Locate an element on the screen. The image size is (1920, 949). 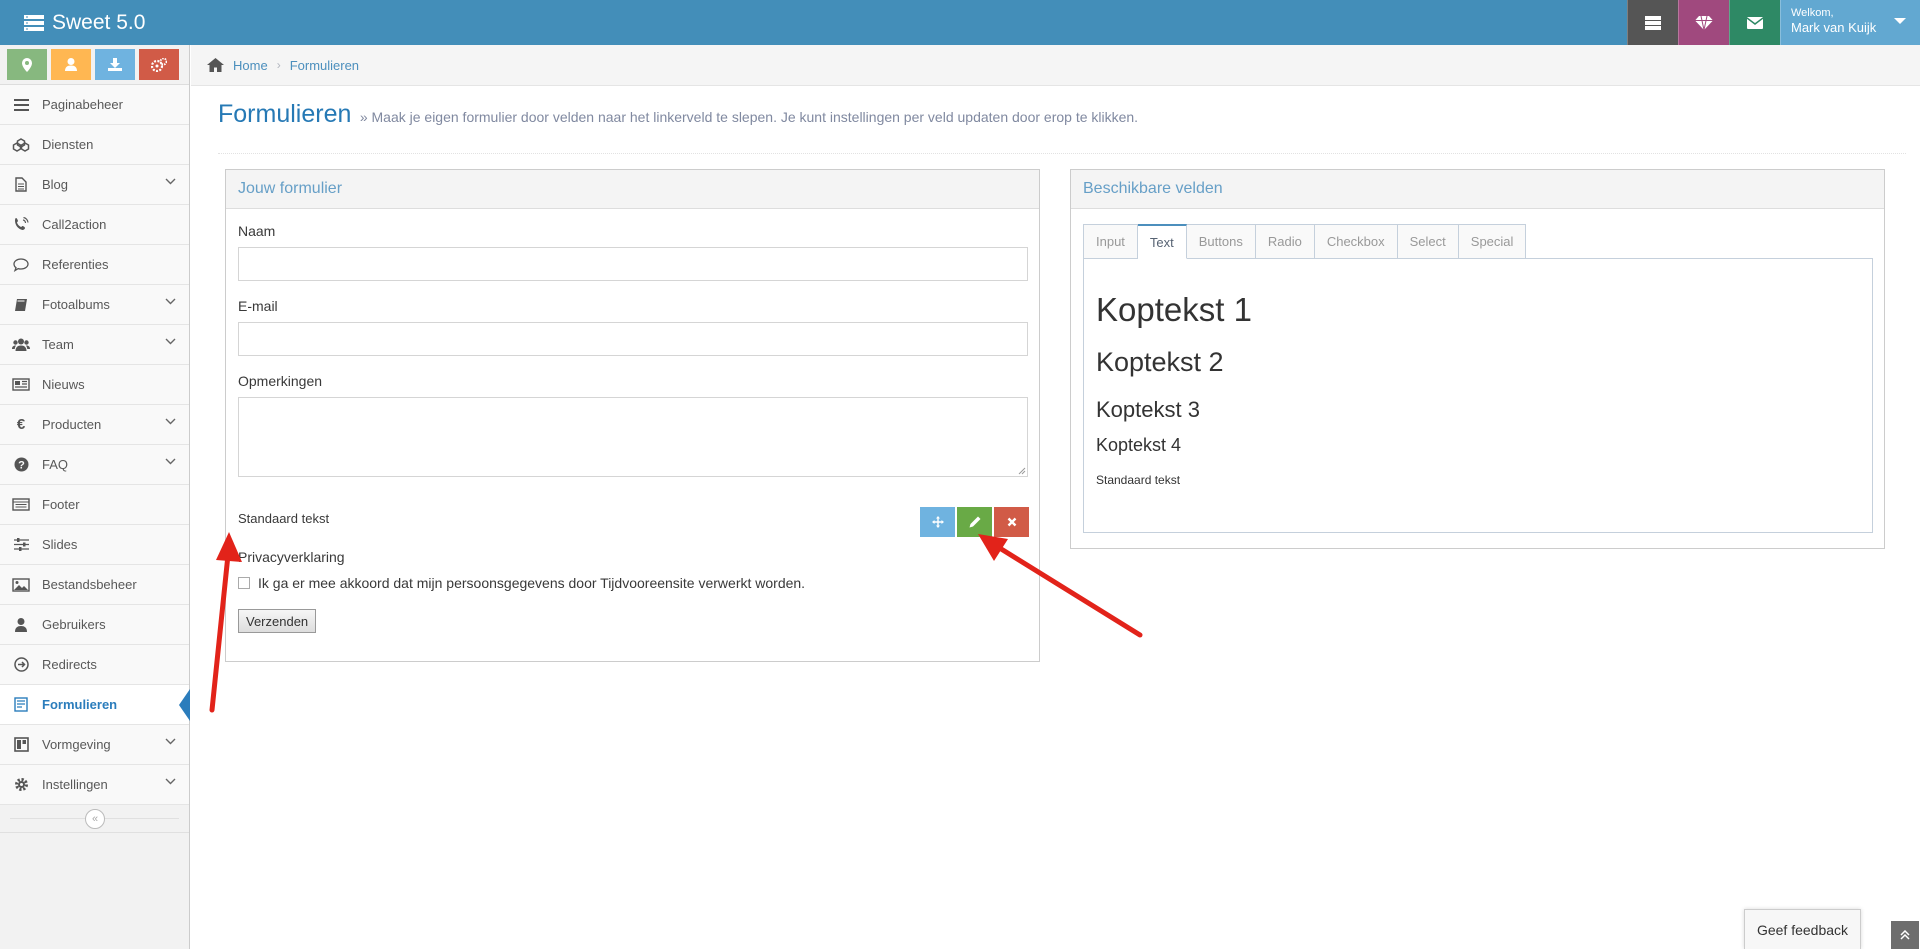
user-menu: Welkom, Mark van Kuijk is located at coordinates (1850, 22).